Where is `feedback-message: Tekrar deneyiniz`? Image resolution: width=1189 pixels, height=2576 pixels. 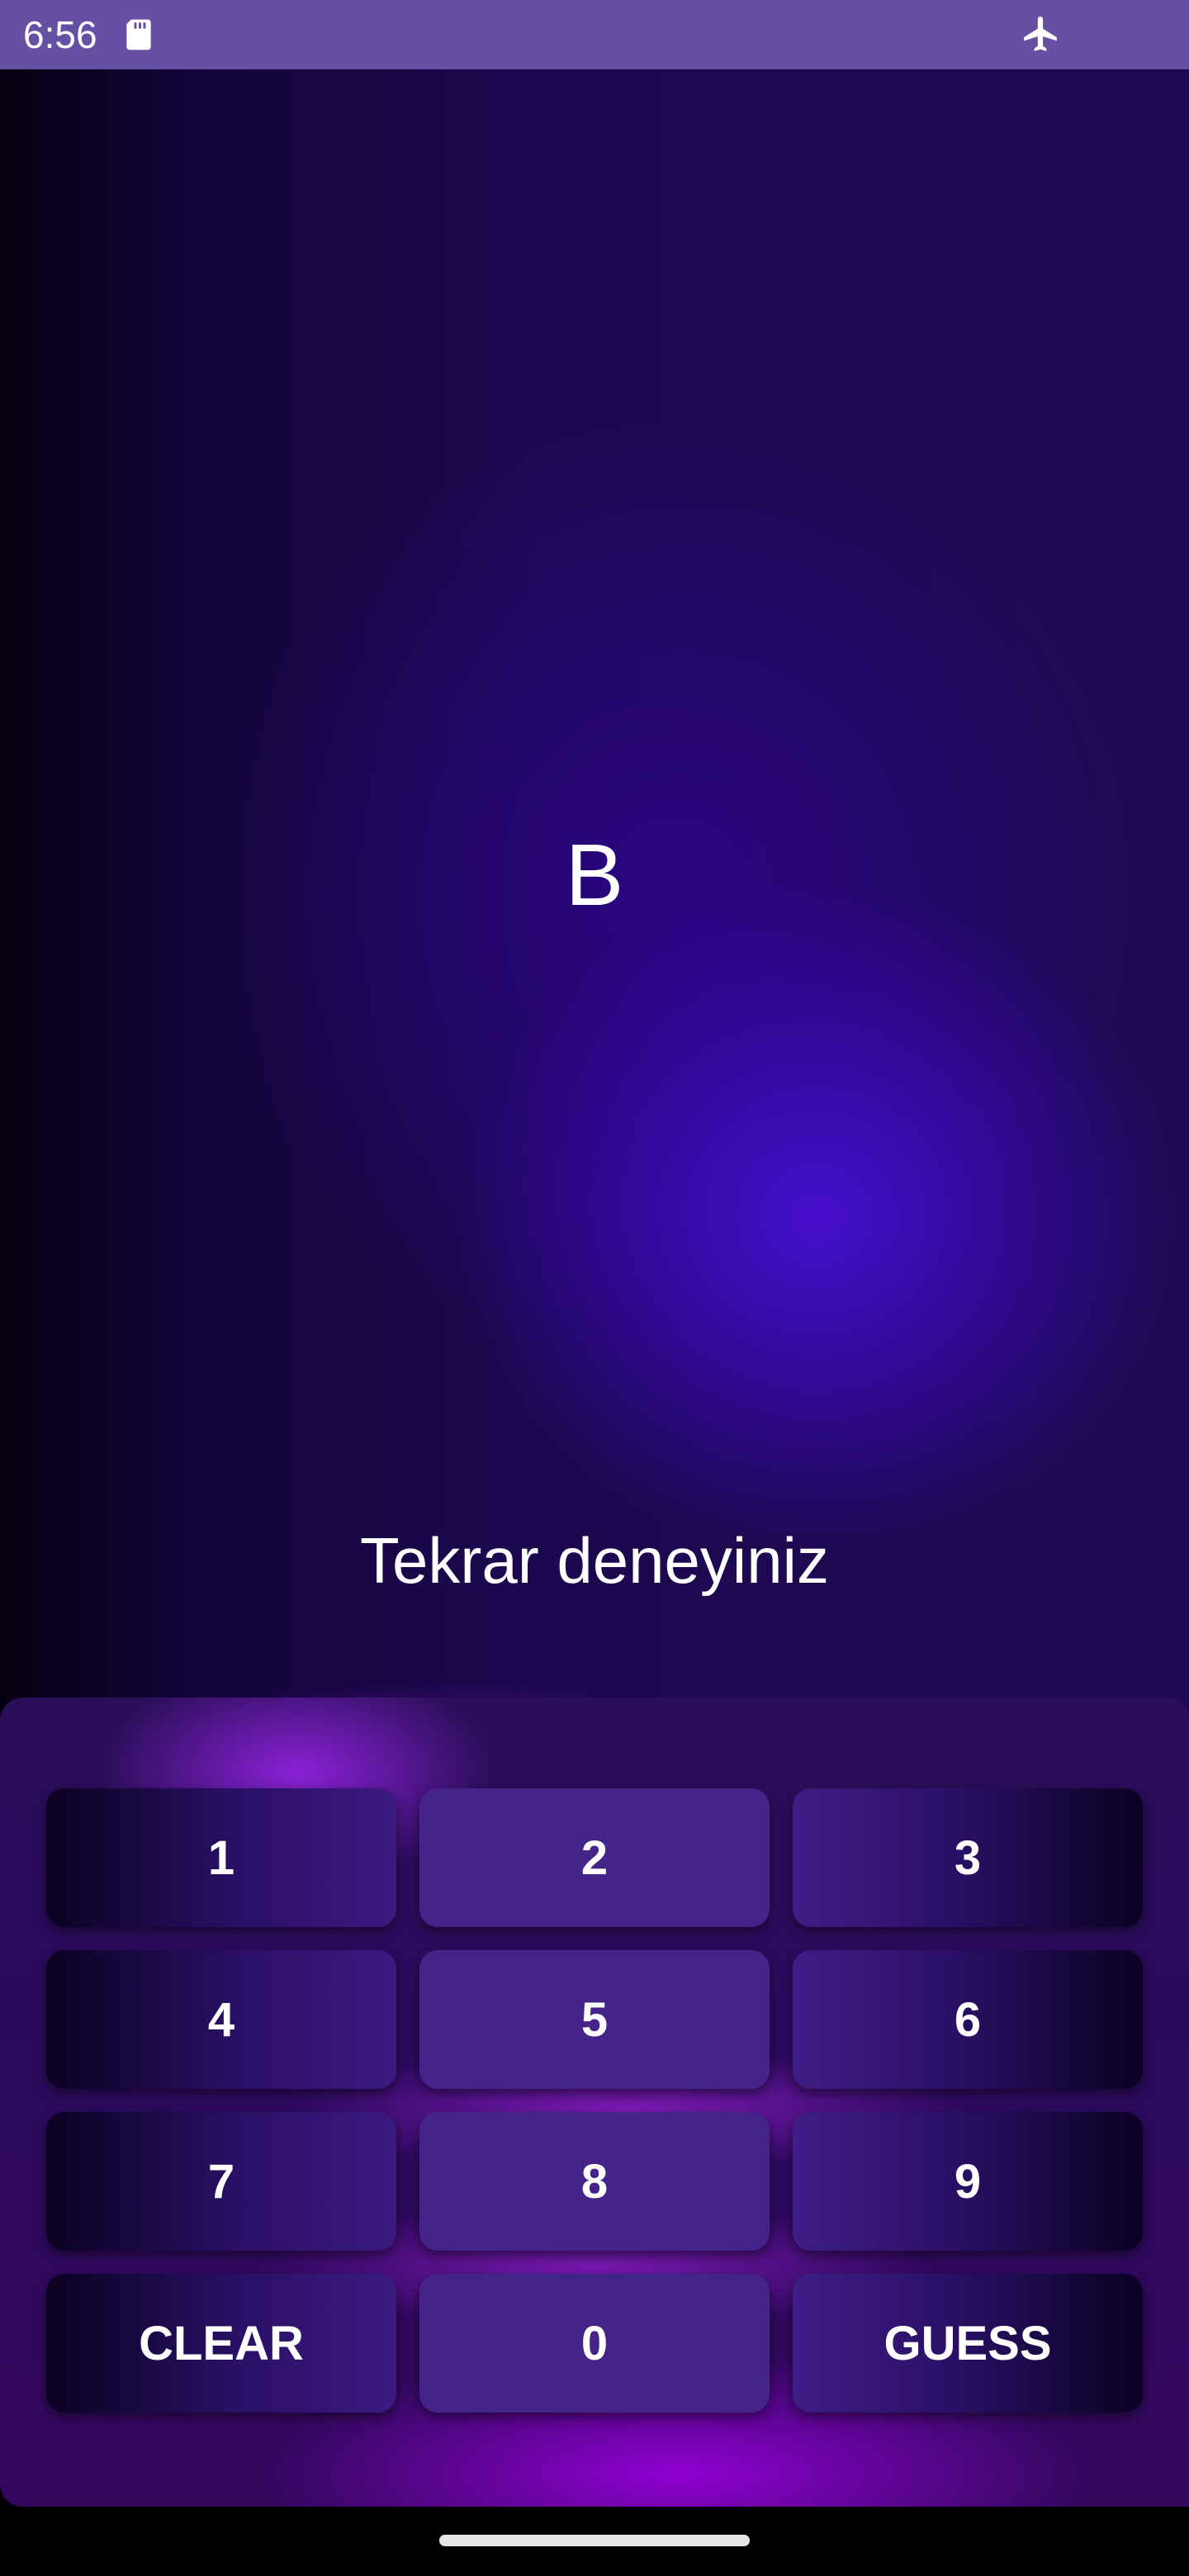 feedback-message: Tekrar deneyiniz is located at coordinates (594, 1560).